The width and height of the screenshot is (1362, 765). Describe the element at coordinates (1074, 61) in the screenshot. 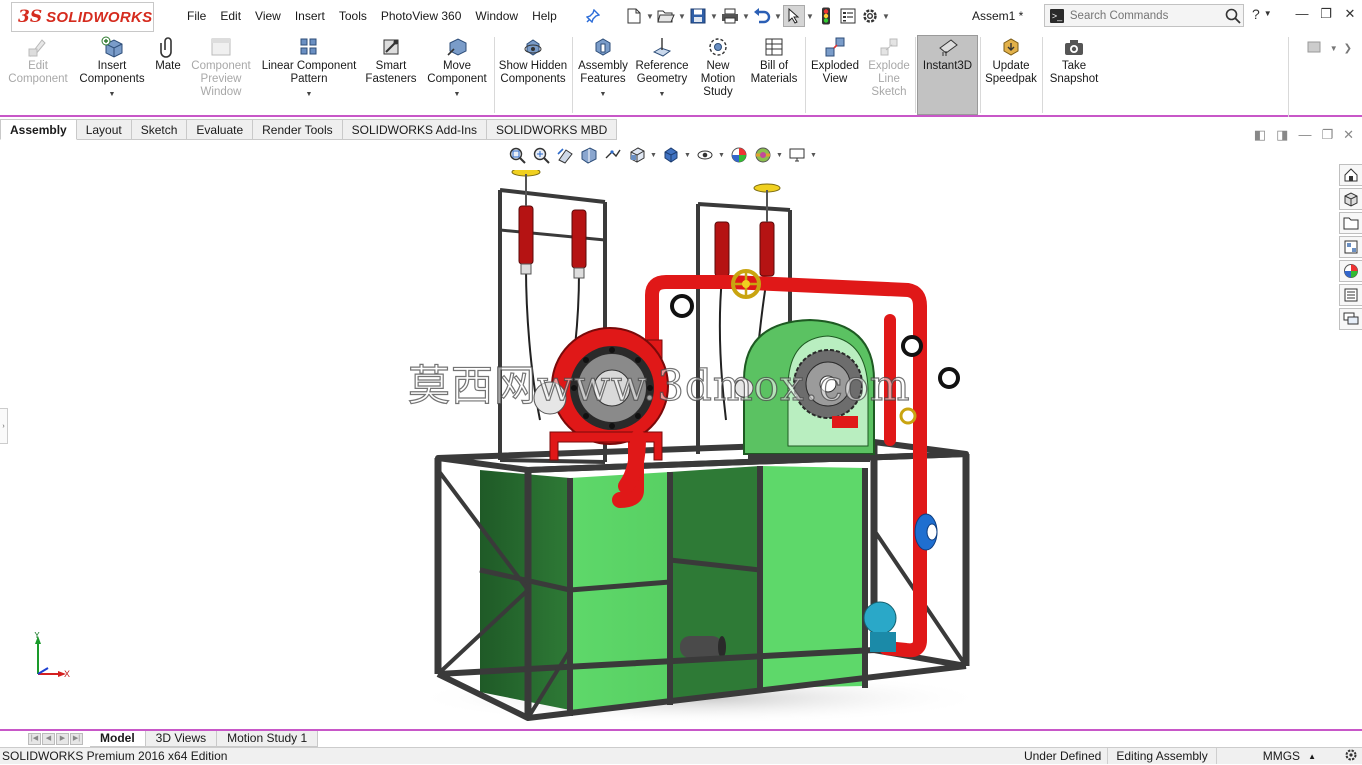

I see `take-snapshot-button: Take Snapshot` at that location.